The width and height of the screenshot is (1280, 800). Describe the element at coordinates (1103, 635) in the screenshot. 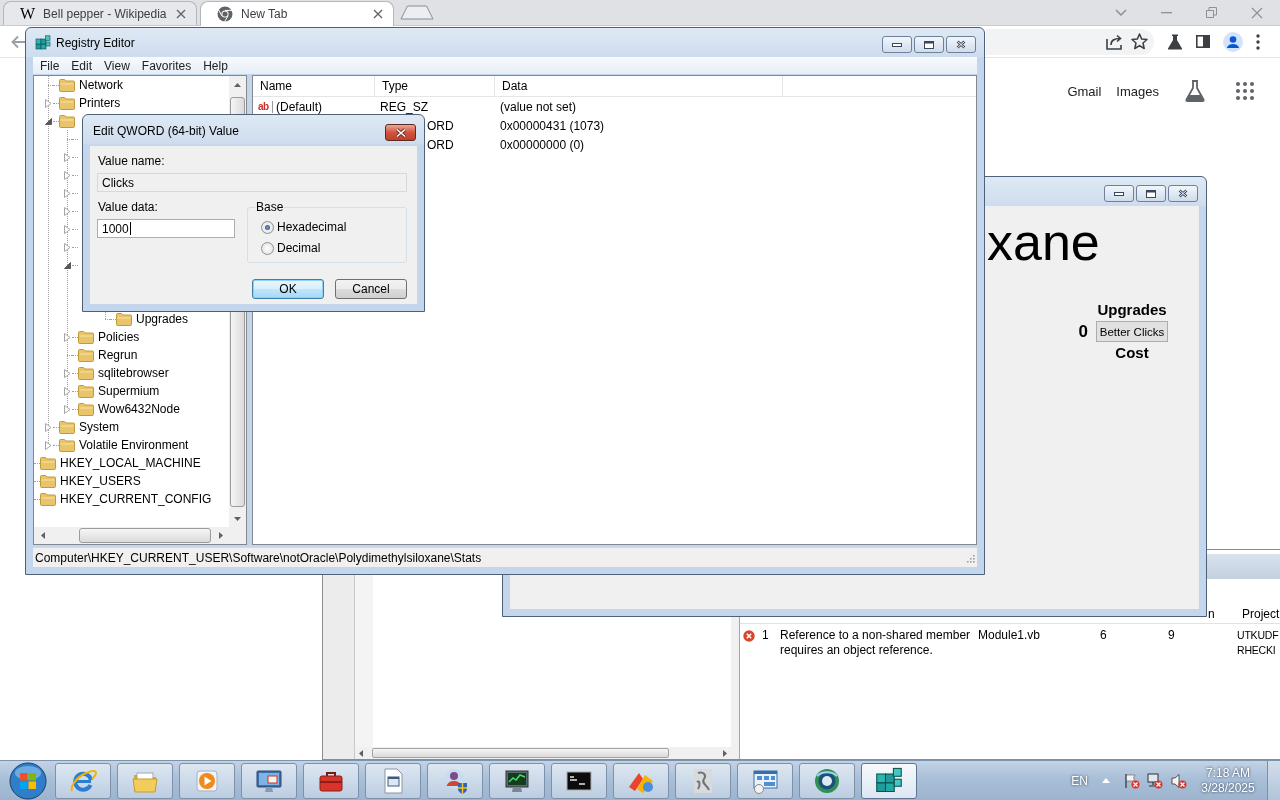

I see `error-line: 6` at that location.